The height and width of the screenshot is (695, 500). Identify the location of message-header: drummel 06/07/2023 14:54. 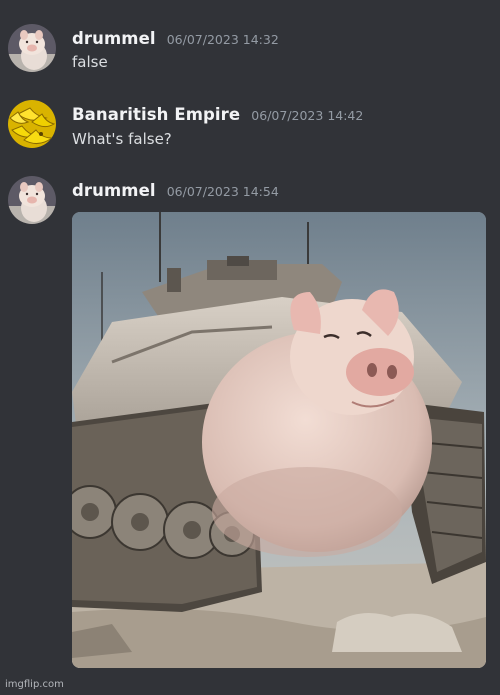
(175, 190).